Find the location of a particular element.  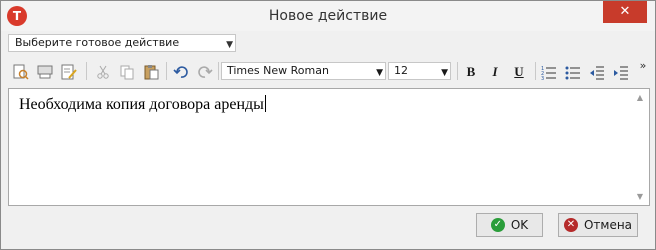

scroll-down-icon: ▼ is located at coordinates (640, 196).